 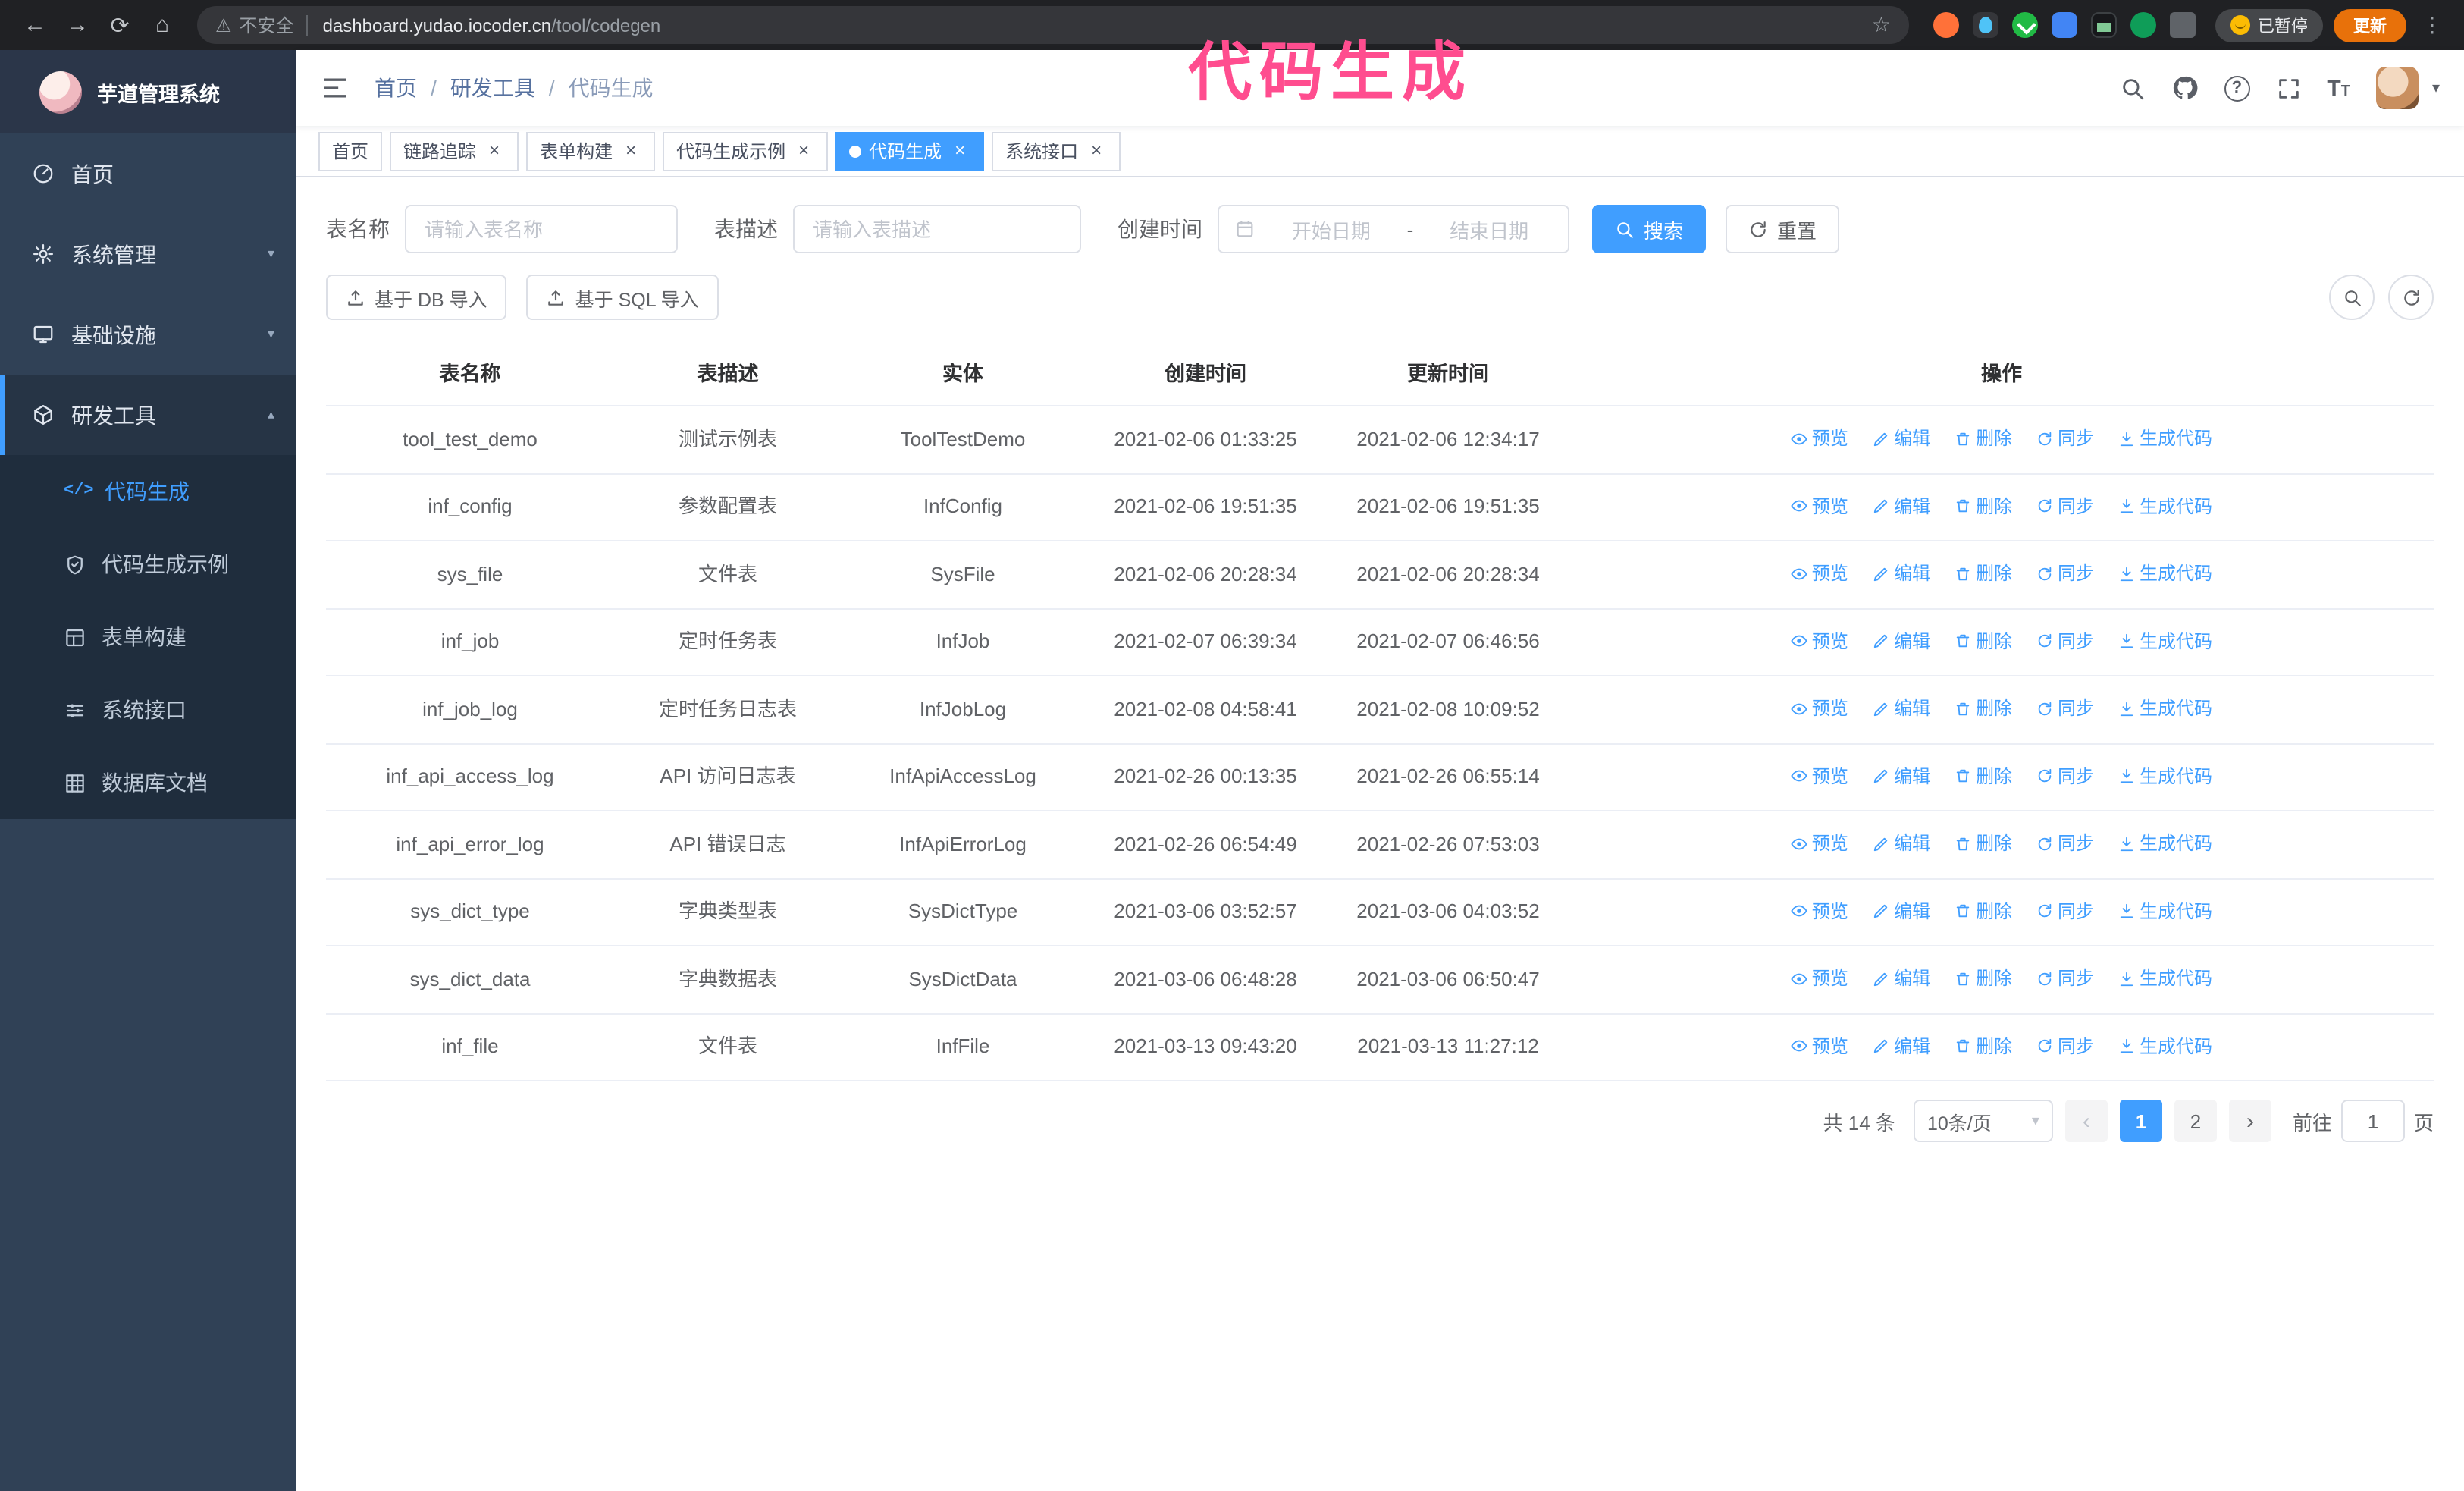 I want to click on sidebar-item-system-api: 系统接口, so click(x=148, y=709).